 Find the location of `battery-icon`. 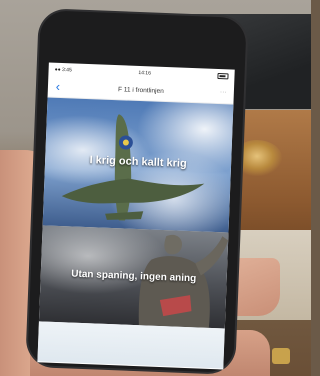

battery-icon is located at coordinates (223, 76).